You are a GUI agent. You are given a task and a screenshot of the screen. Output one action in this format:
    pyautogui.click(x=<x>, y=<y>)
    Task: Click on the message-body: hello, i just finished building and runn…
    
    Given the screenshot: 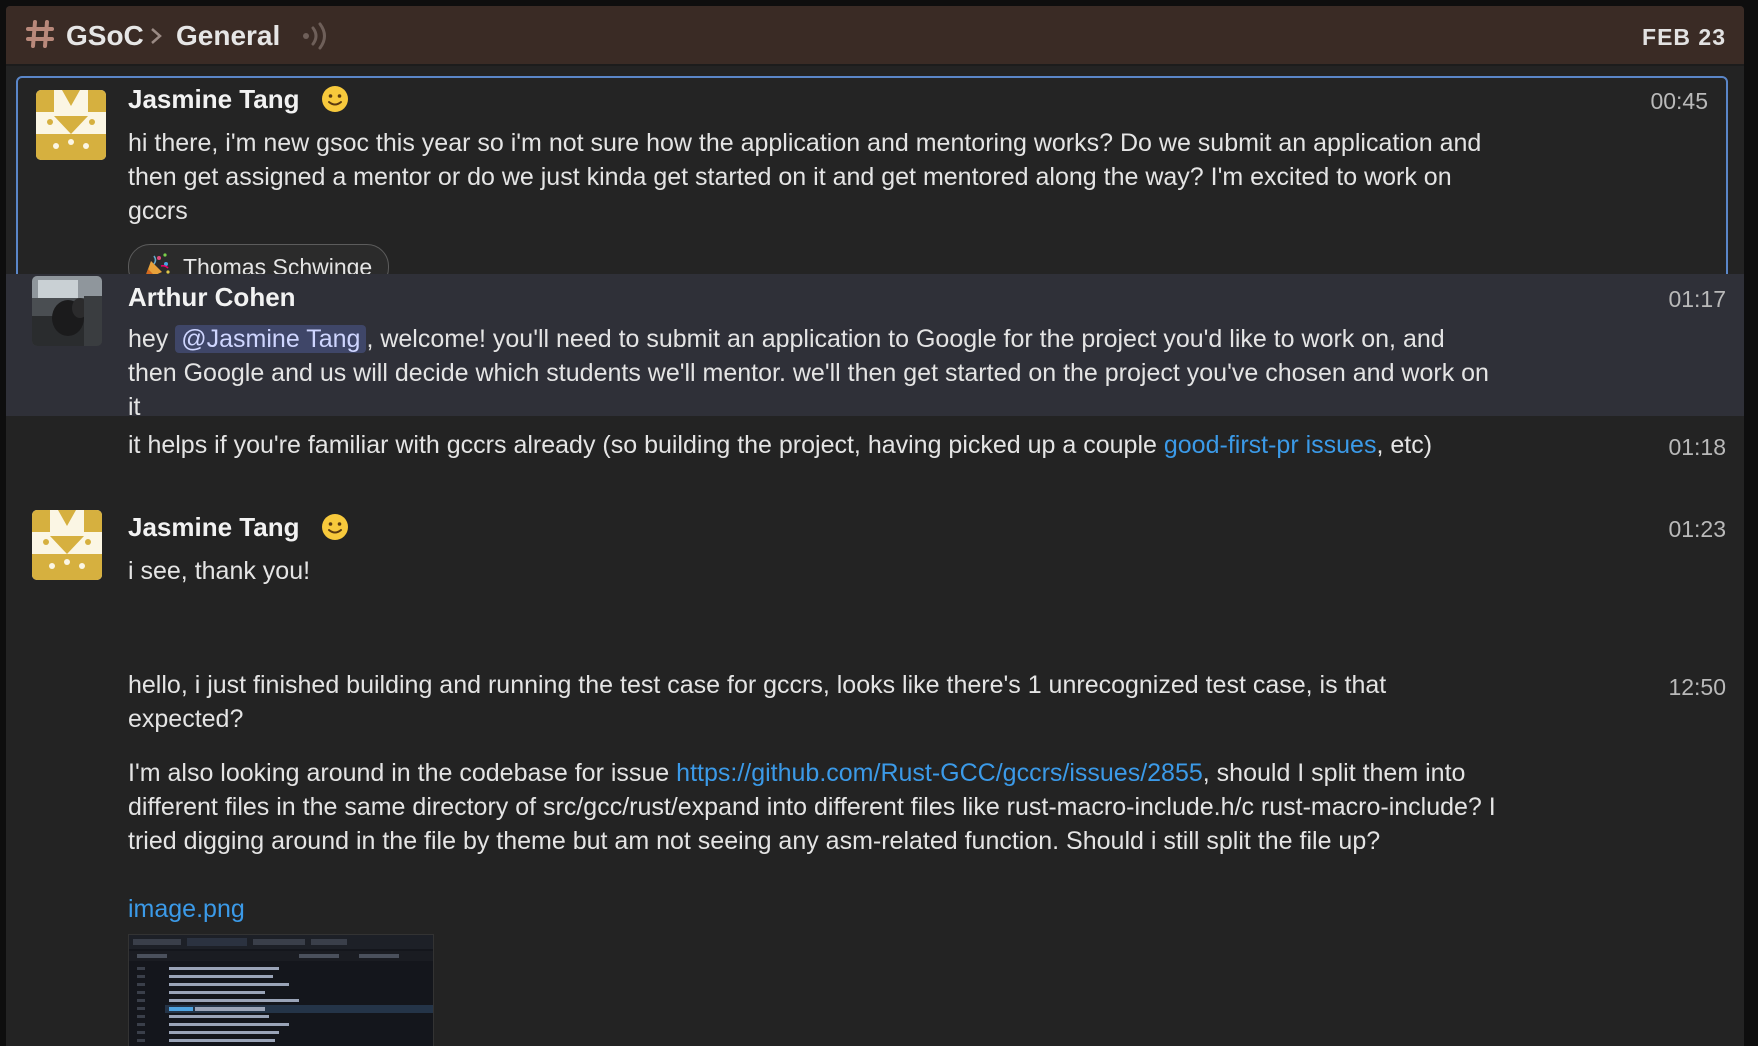 What is the action you would take?
    pyautogui.click(x=757, y=702)
    